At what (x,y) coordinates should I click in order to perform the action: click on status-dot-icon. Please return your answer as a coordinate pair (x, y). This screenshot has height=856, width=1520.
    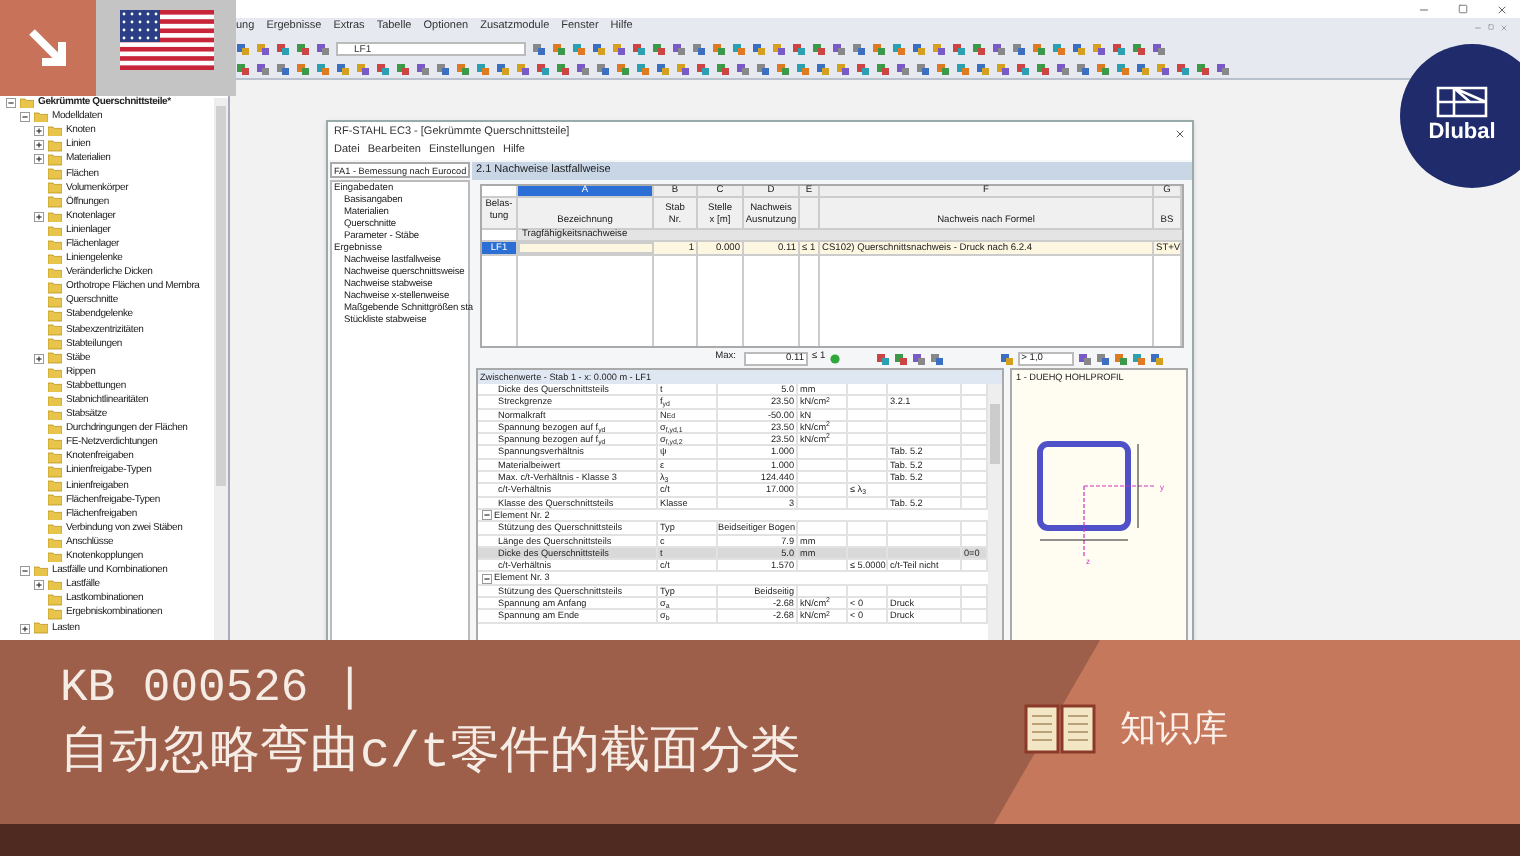
    Looking at the image, I should click on (834, 358).